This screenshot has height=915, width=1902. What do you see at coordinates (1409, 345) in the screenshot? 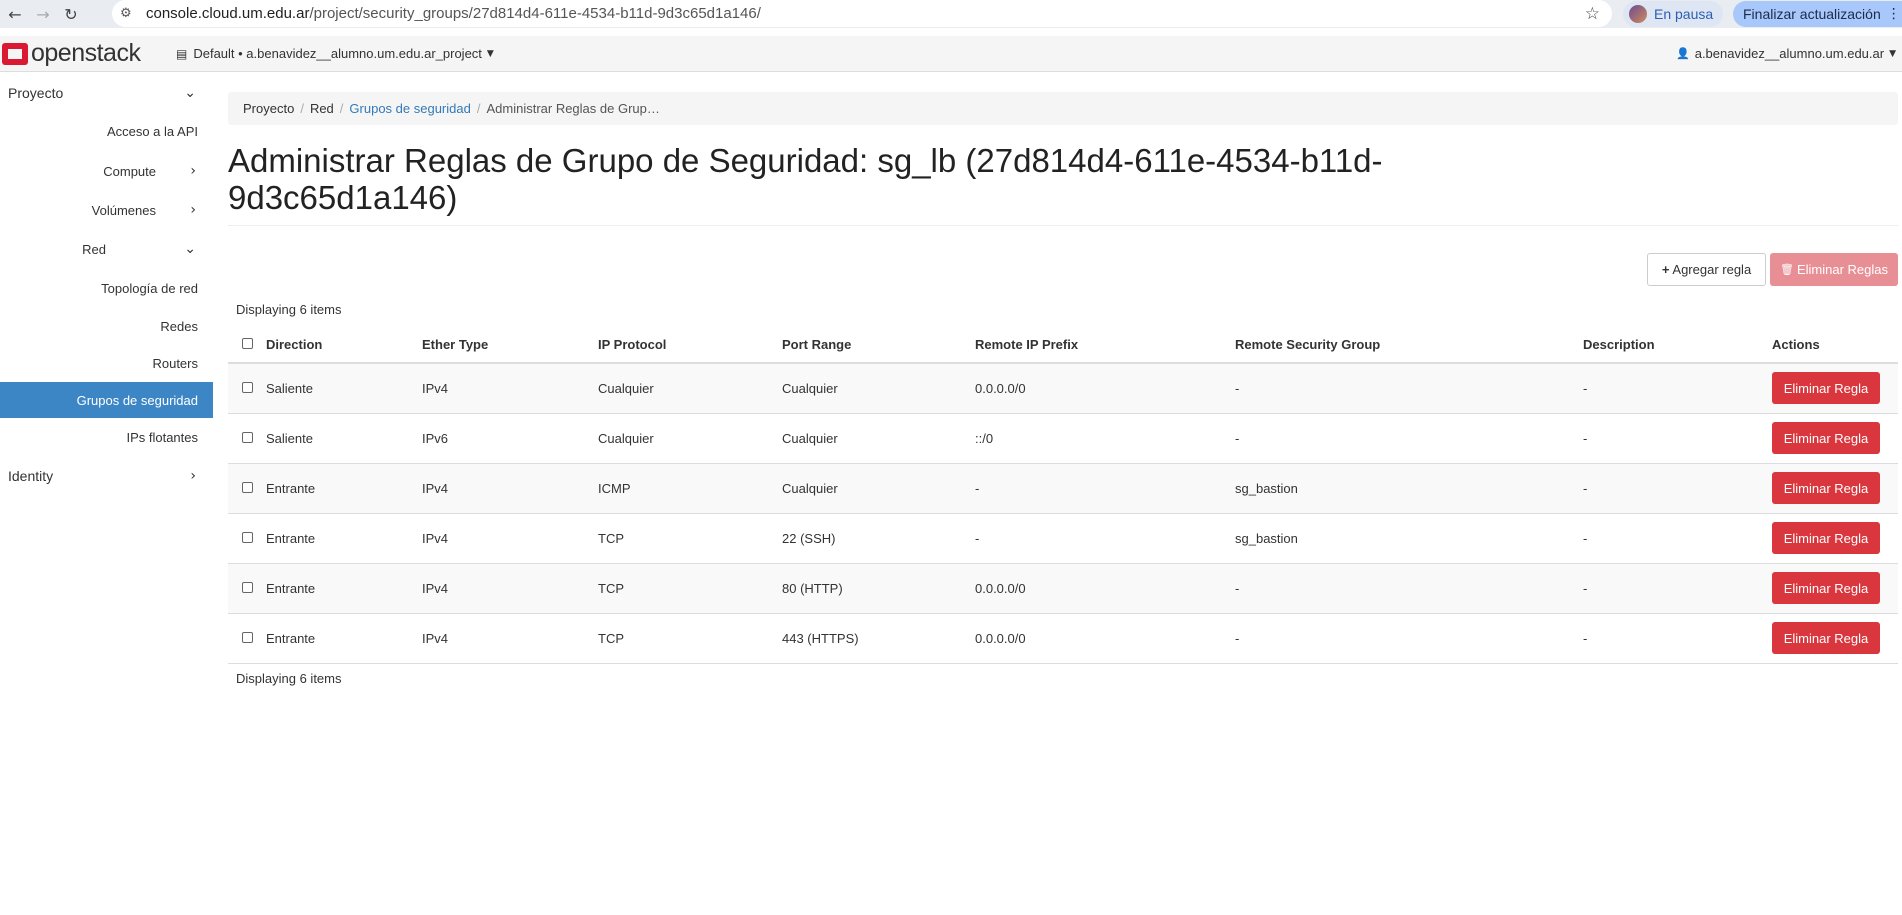
I see `col-remote-security-group: Remote Security Group` at bounding box center [1409, 345].